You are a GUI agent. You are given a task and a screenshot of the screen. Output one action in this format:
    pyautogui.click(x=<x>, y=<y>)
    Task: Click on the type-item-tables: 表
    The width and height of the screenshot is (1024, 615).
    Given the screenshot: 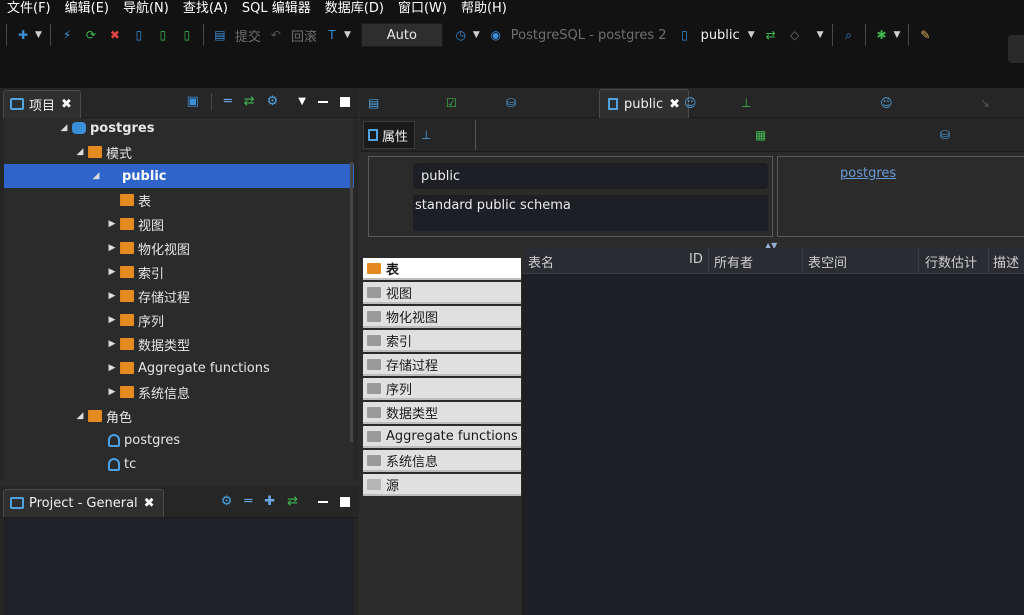 What is the action you would take?
    pyautogui.click(x=442, y=269)
    